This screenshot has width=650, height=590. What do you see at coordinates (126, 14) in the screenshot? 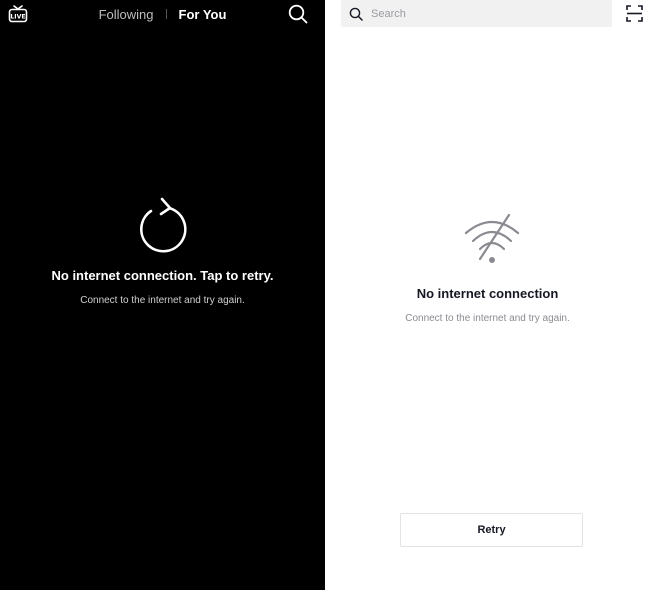
I see `tab-following: Following` at bounding box center [126, 14].